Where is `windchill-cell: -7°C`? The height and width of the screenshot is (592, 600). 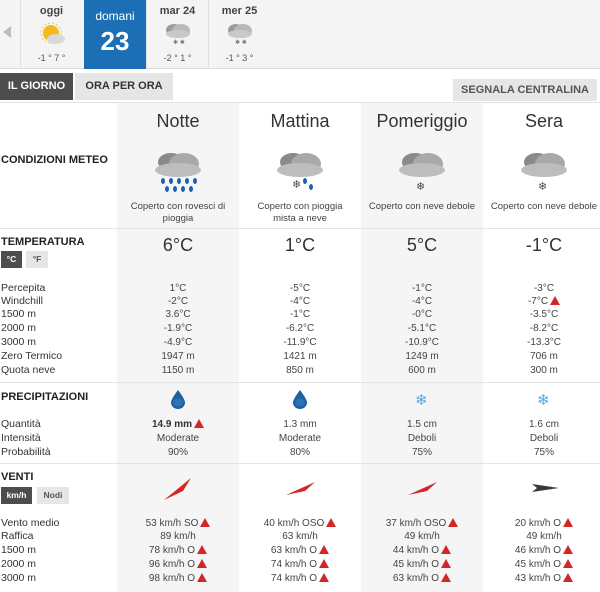
windchill-cell: -7°C is located at coordinates (541, 301).